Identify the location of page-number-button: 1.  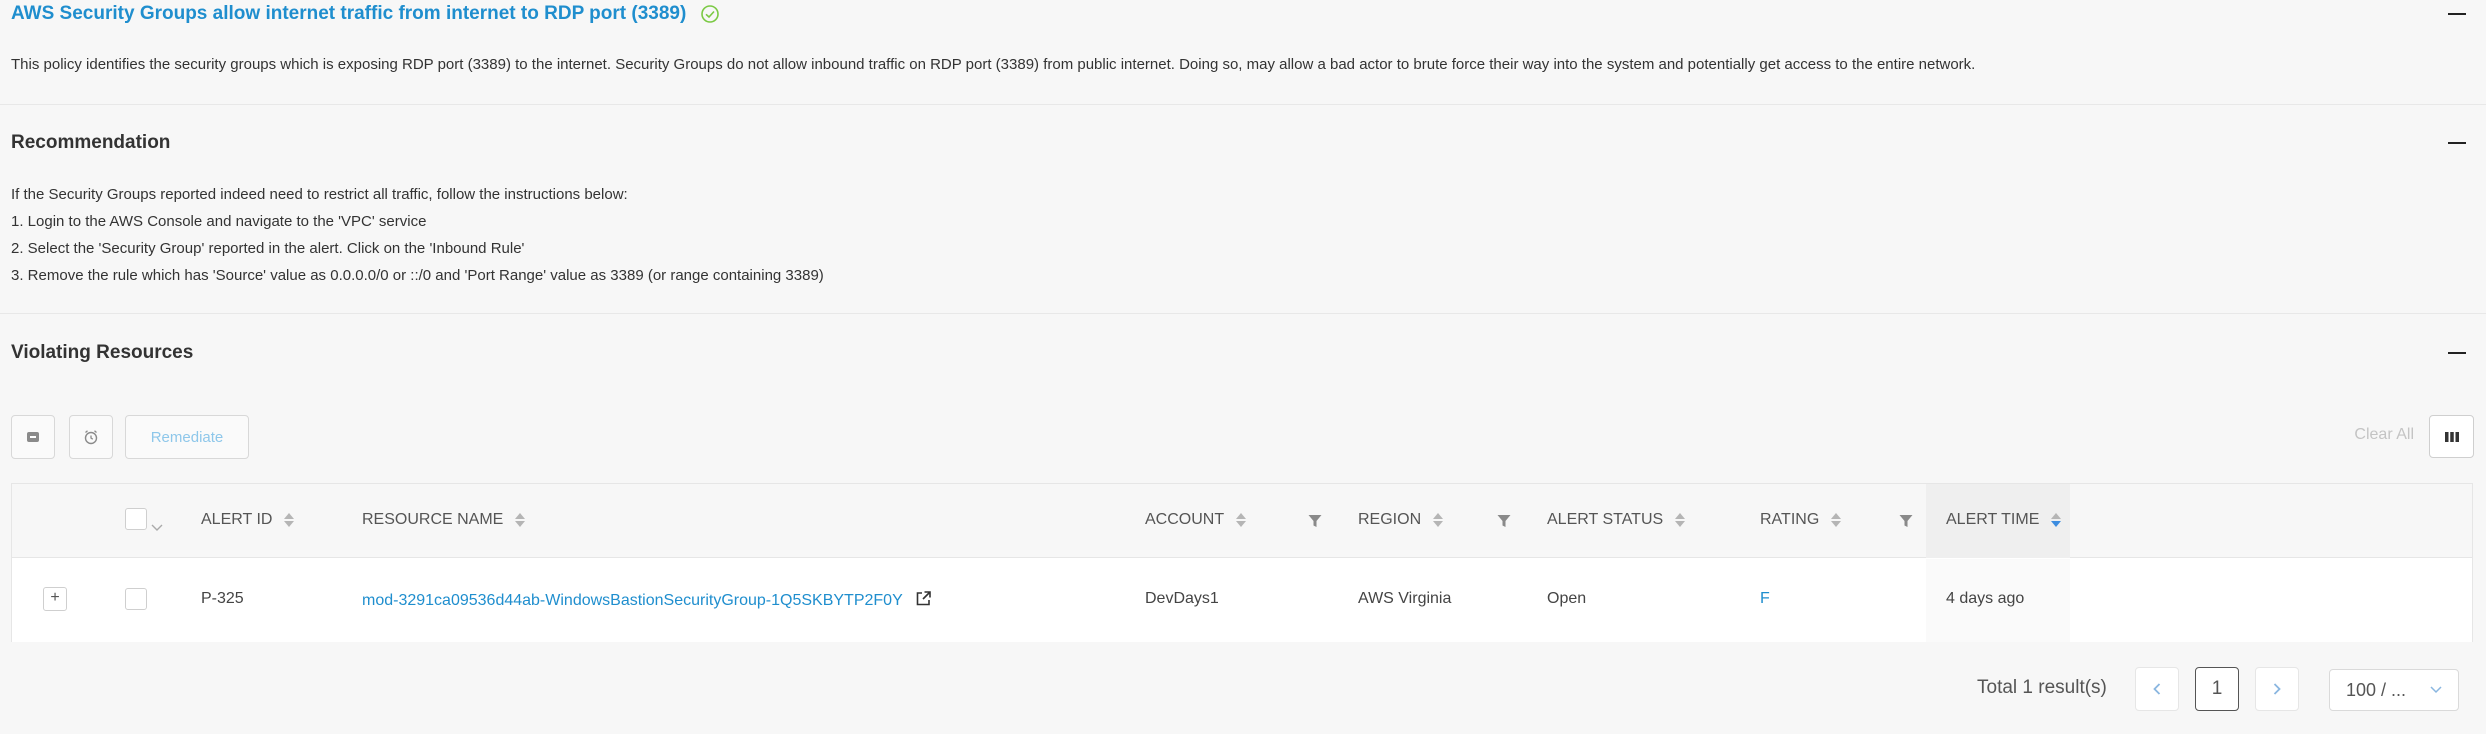
(2217, 689).